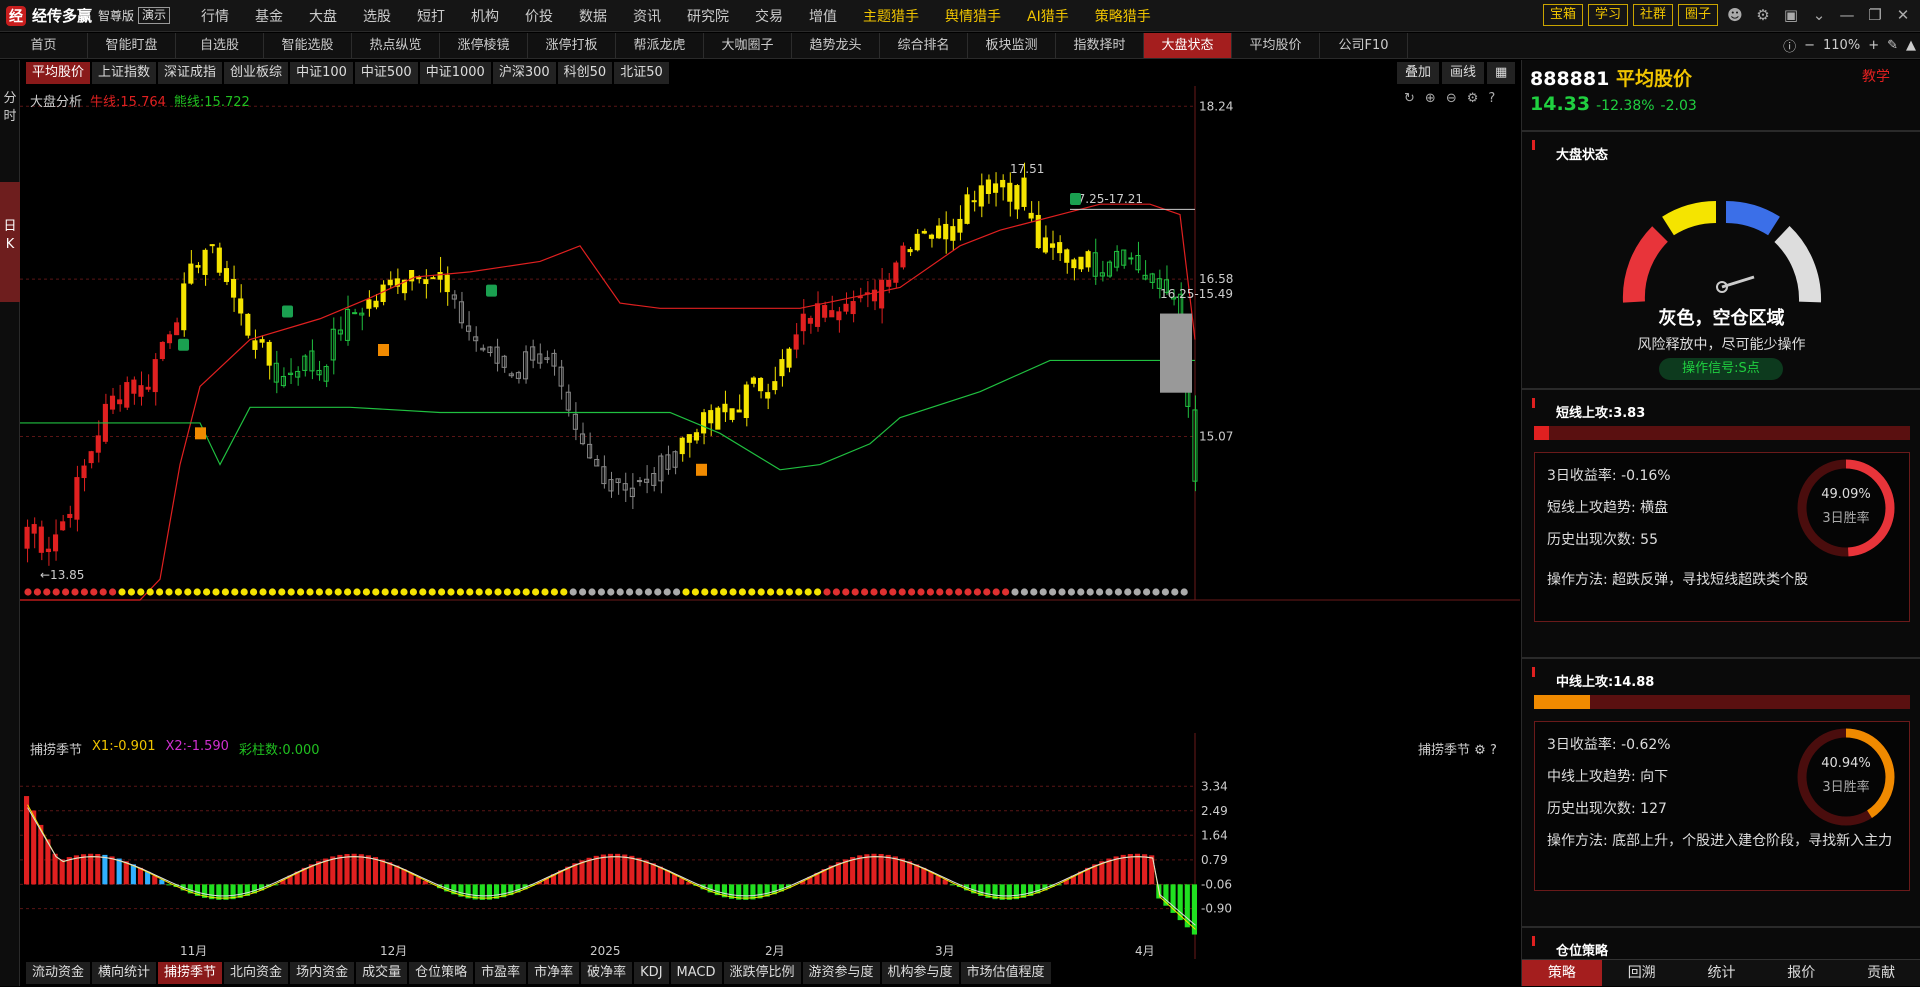 The height and width of the screenshot is (987, 1920). I want to click on treasure-box-button: 宝箱, so click(1563, 15).